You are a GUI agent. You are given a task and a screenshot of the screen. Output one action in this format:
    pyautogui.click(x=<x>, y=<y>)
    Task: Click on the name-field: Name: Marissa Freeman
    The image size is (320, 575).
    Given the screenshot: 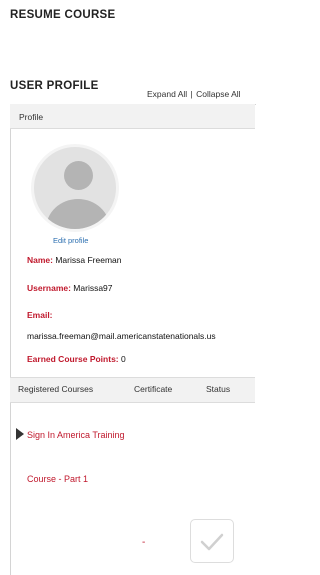 What is the action you would take?
    pyautogui.click(x=74, y=260)
    